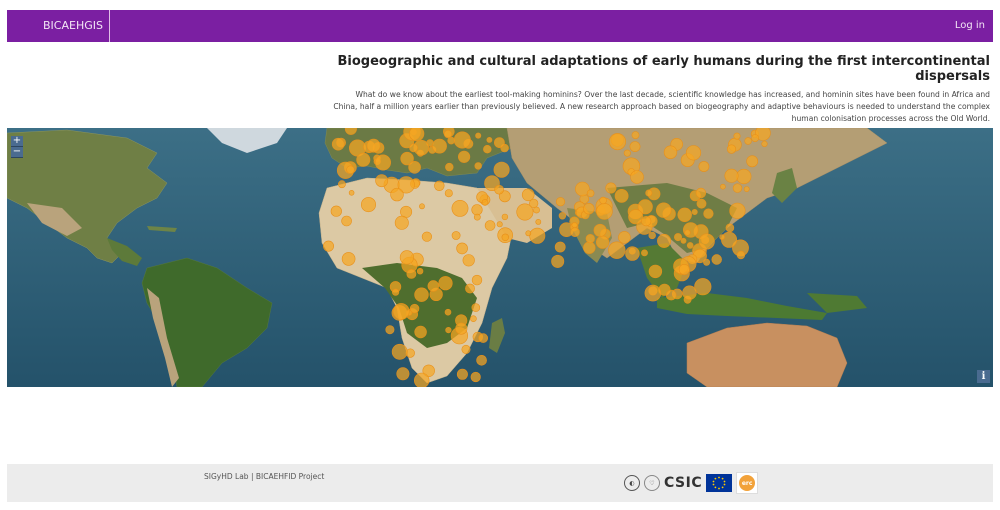 The height and width of the screenshot is (510, 1000). Describe the element at coordinates (17, 152) in the screenshot. I see `zoom-out-button: −` at that location.